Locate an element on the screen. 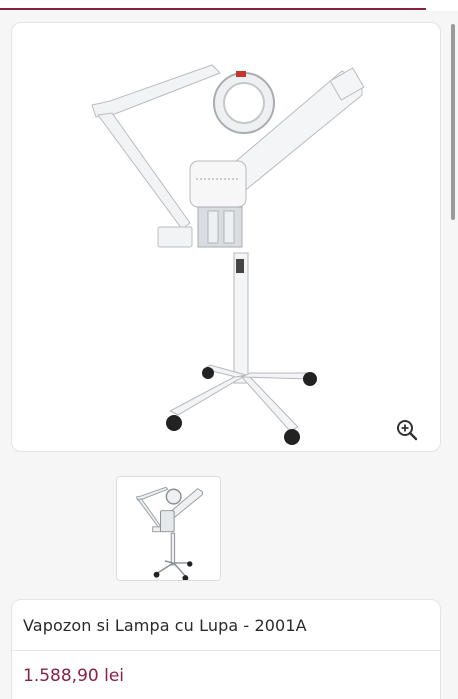  top-bar is located at coordinates (229, 5).